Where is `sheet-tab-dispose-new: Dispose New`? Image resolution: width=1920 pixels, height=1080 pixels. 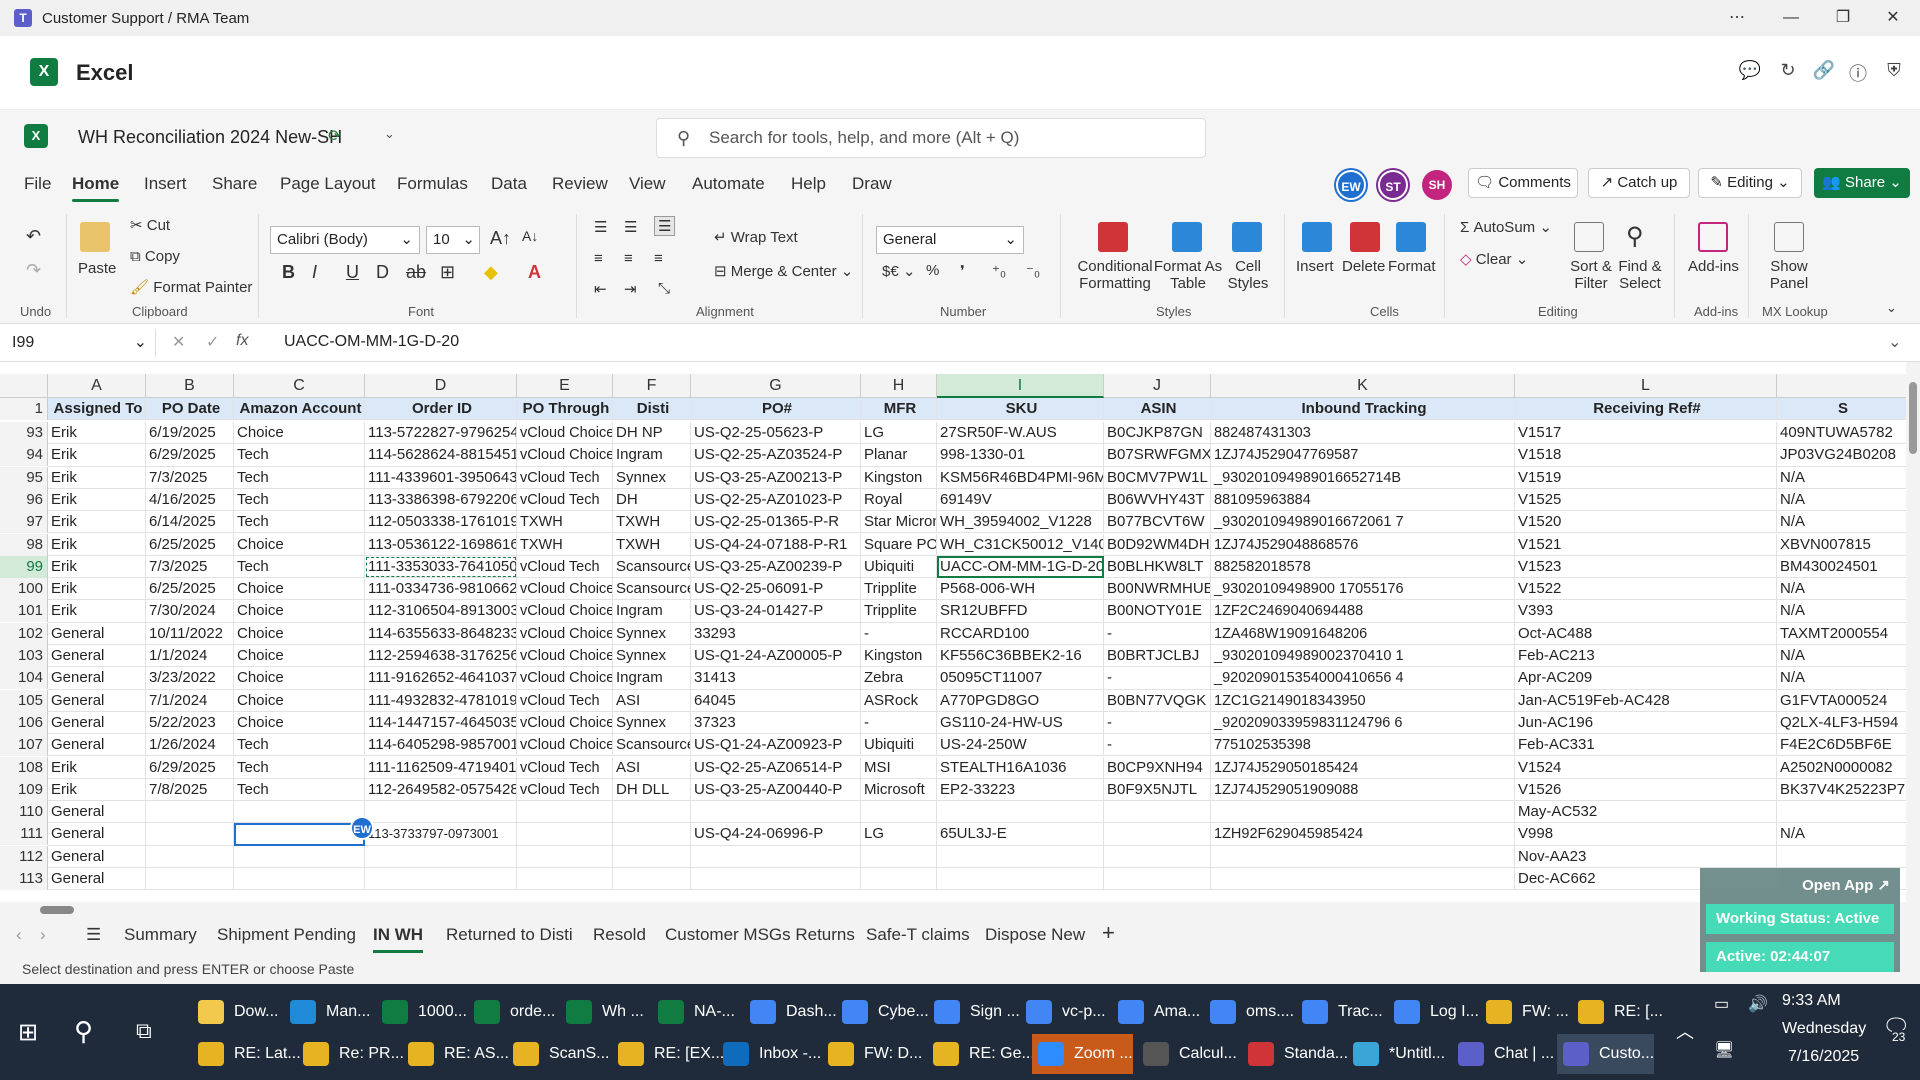
sheet-tab-dispose-new: Dispose New is located at coordinates (1035, 935).